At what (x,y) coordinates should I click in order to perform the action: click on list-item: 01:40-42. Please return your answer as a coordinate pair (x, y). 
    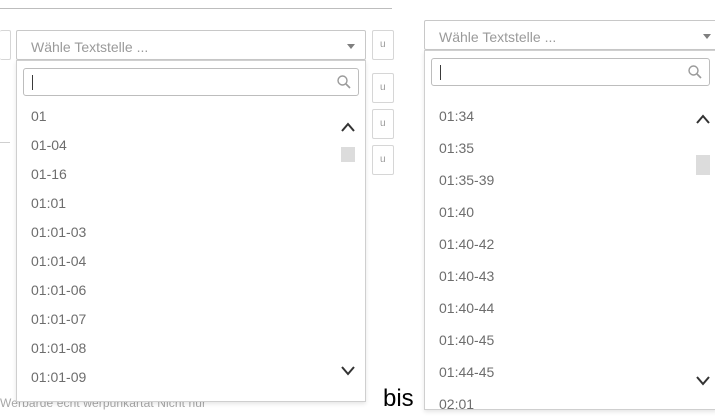
    Looking at the image, I should click on (466, 244).